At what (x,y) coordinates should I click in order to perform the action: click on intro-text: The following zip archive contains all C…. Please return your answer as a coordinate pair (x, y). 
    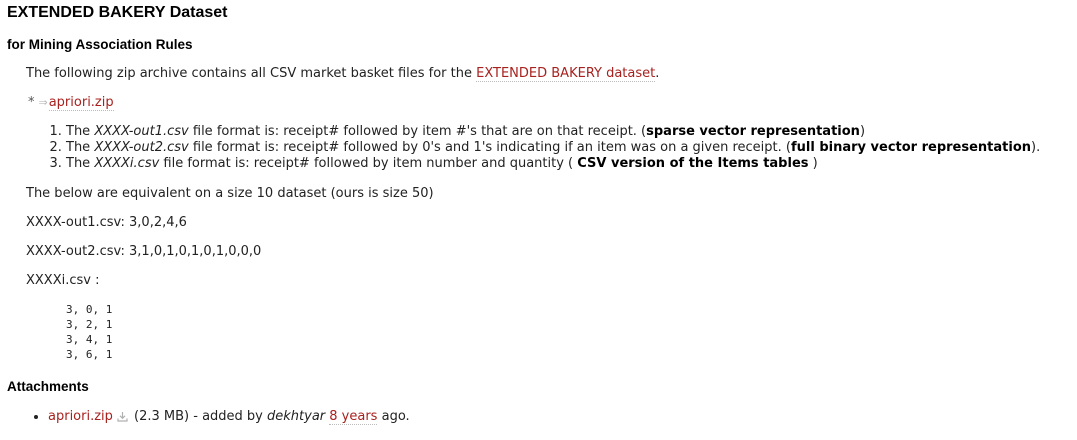
    Looking at the image, I should click on (251, 73).